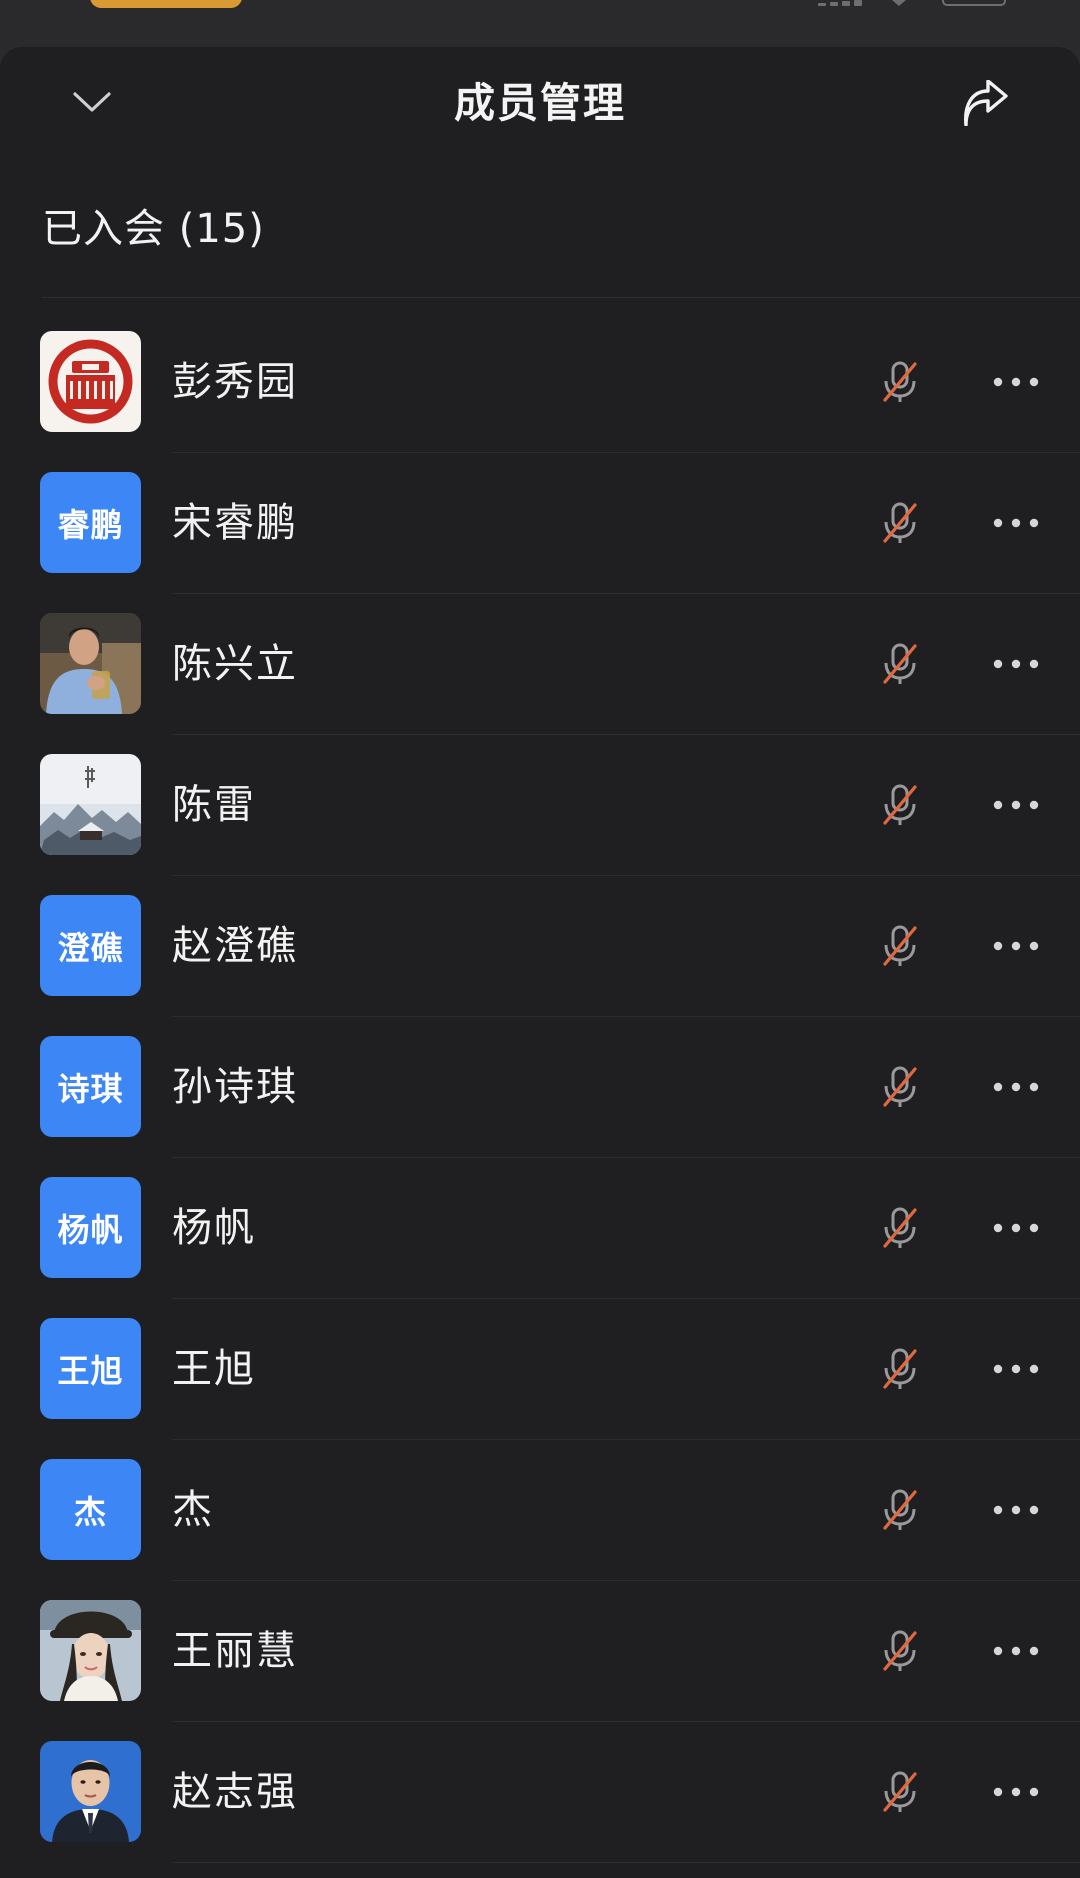 The image size is (1080, 1878). What do you see at coordinates (153, 229) in the screenshot?
I see `joined-section-title: 已入会 (15)` at bounding box center [153, 229].